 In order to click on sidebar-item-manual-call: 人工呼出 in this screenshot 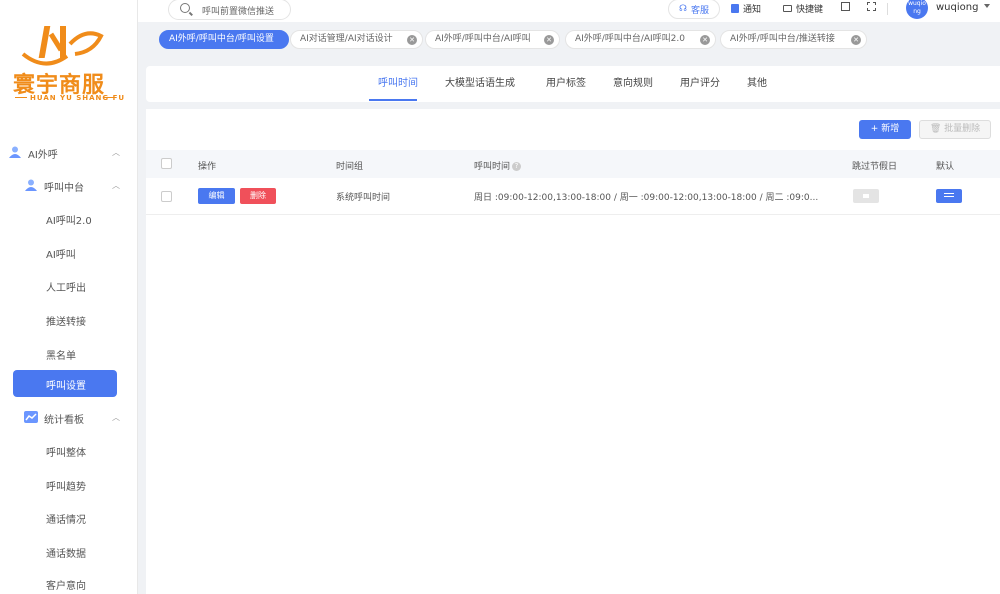, I will do `click(69, 285)`.